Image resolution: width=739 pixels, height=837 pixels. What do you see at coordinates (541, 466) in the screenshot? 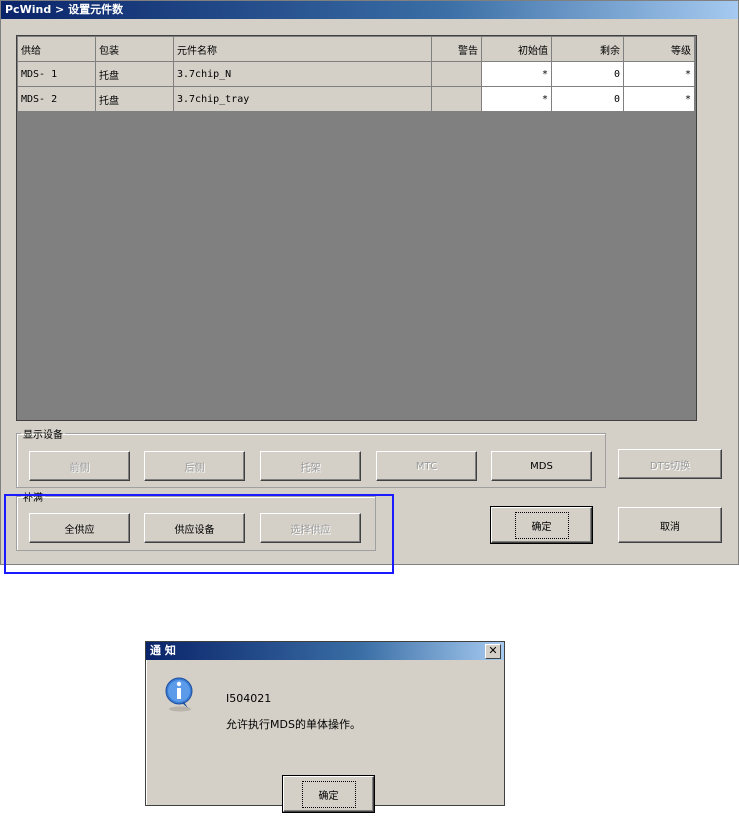
I see `mds-button: MDS` at bounding box center [541, 466].